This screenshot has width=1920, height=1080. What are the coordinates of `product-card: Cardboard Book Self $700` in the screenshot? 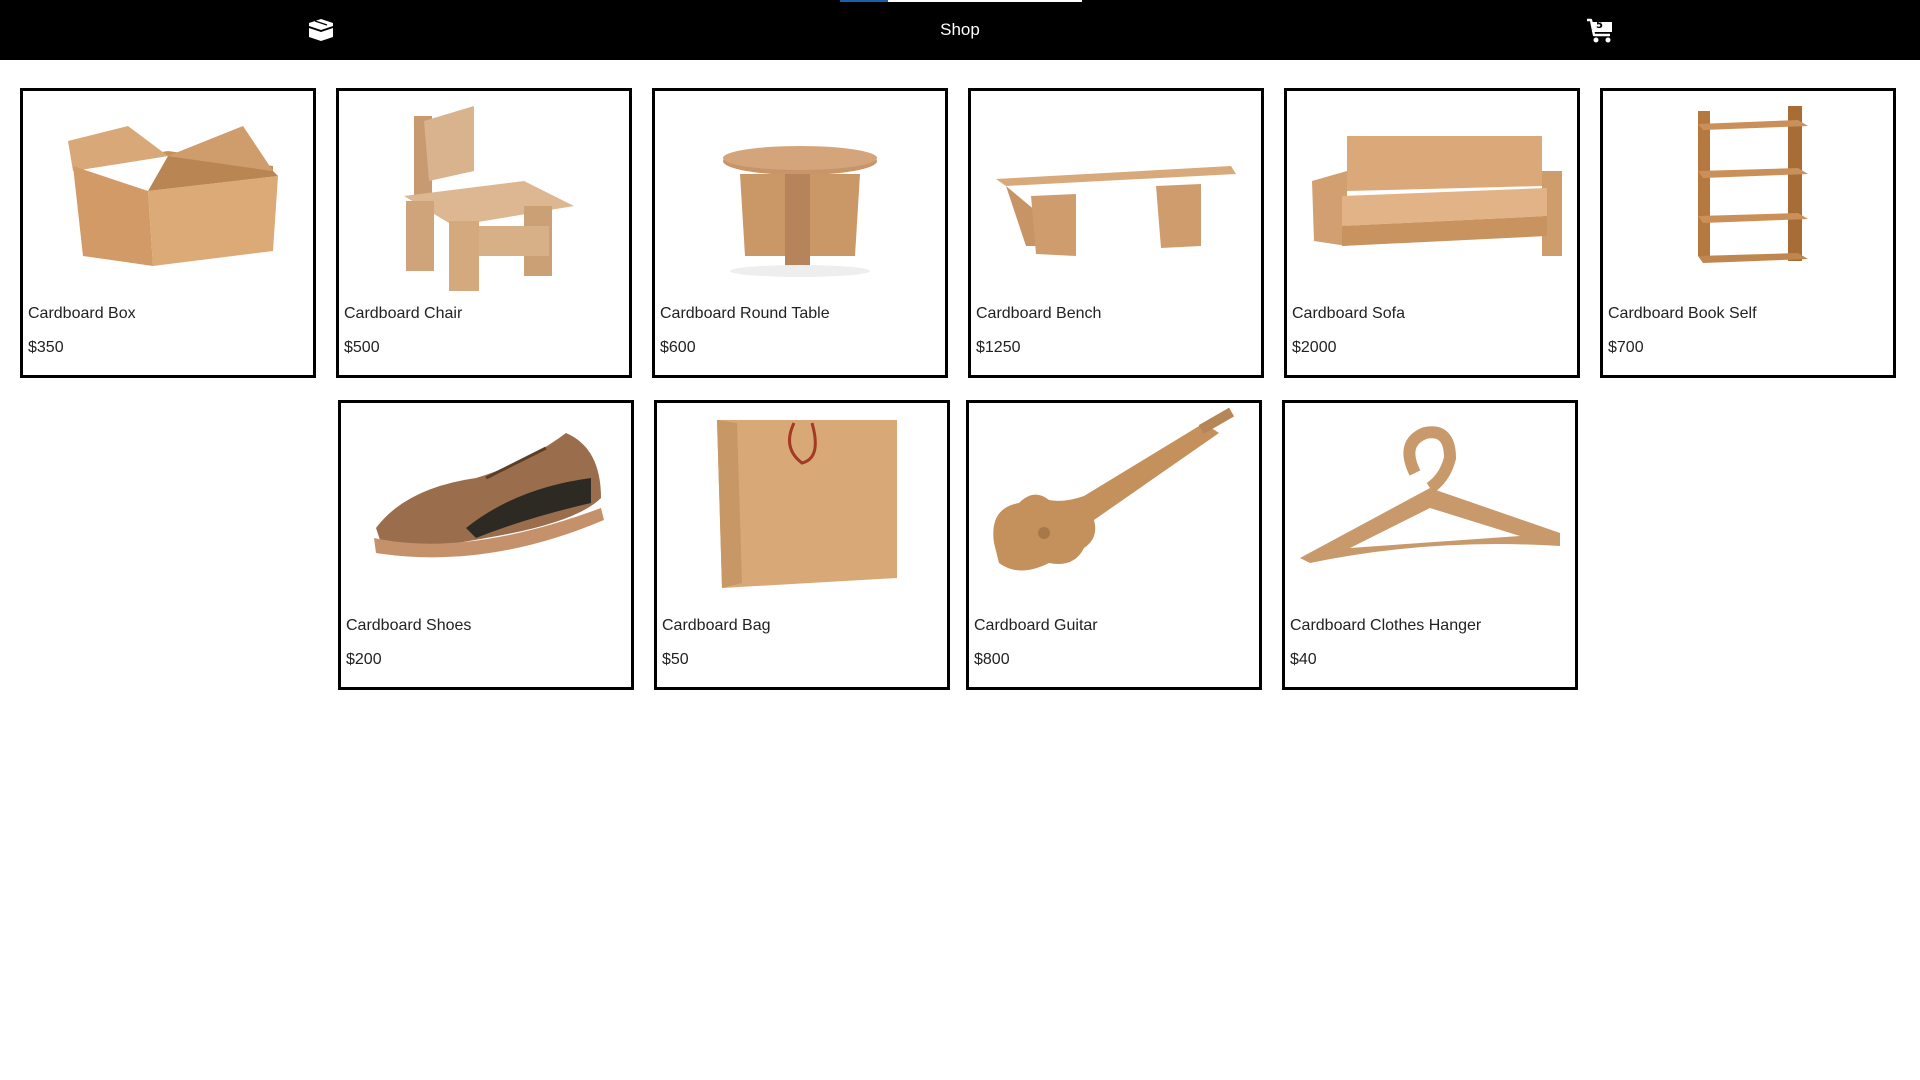 It's located at (1748, 233).